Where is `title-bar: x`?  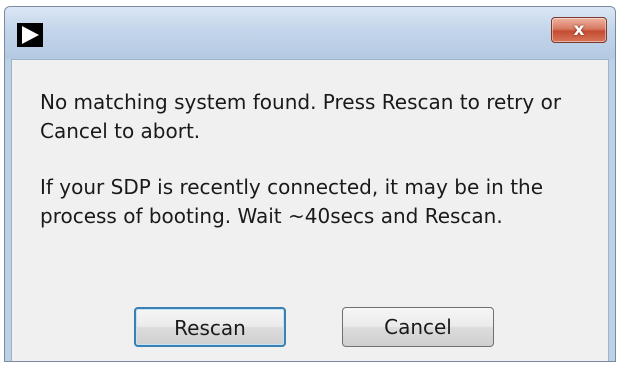 title-bar: x is located at coordinates (310, 33).